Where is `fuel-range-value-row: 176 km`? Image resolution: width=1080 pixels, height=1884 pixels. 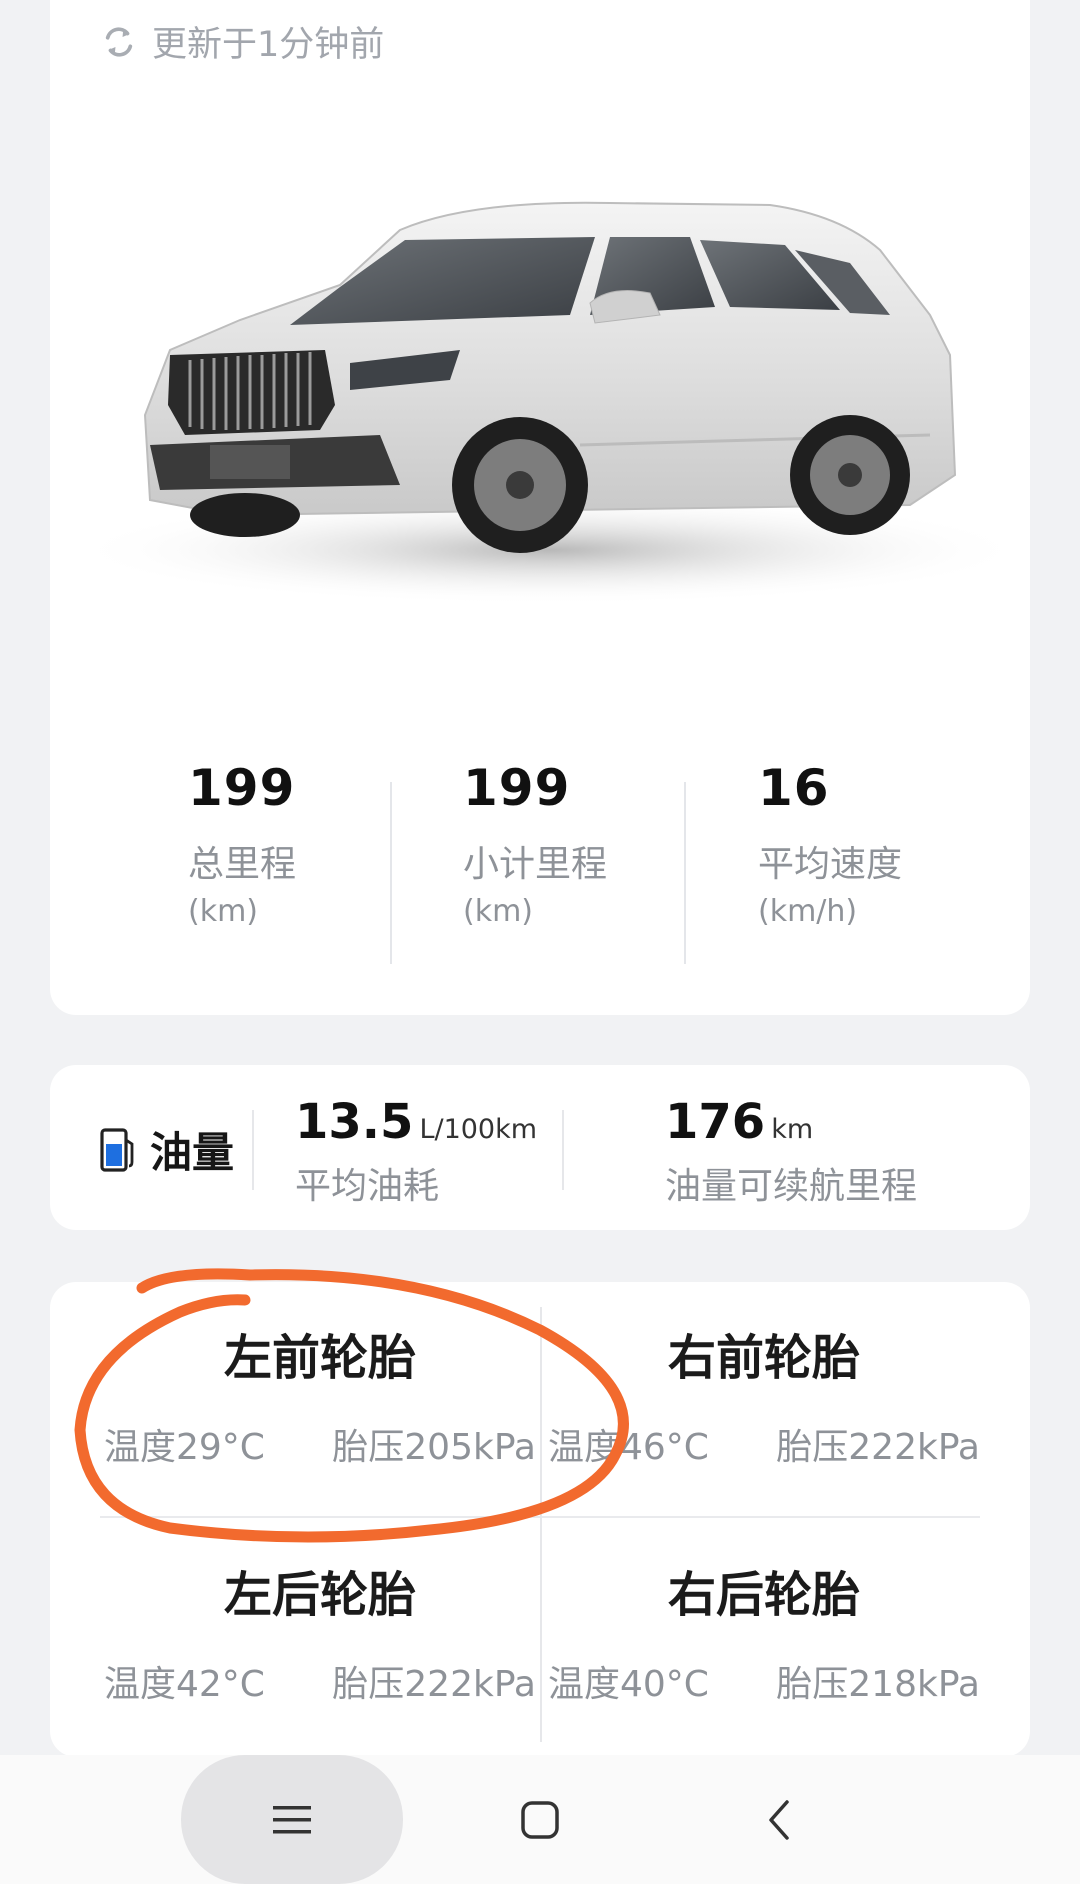 fuel-range-value-row: 176 km is located at coordinates (791, 1126).